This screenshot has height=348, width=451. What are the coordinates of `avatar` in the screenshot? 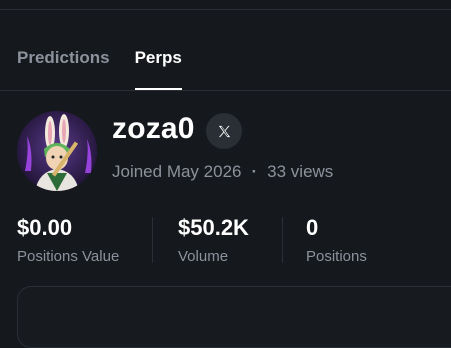 It's located at (57, 151).